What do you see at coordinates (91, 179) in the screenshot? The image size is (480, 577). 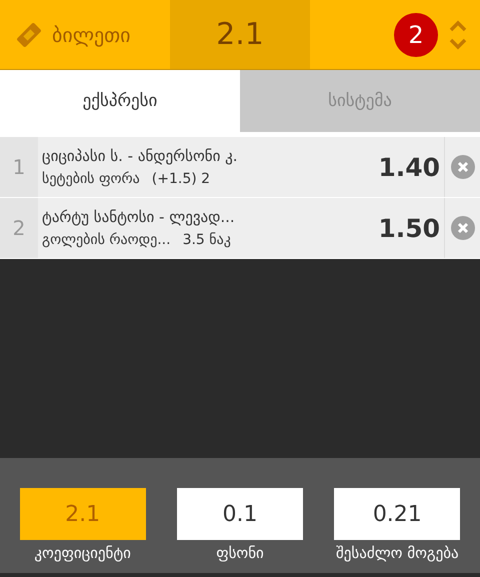 I see `market-name: სეტების ფორა` at bounding box center [91, 179].